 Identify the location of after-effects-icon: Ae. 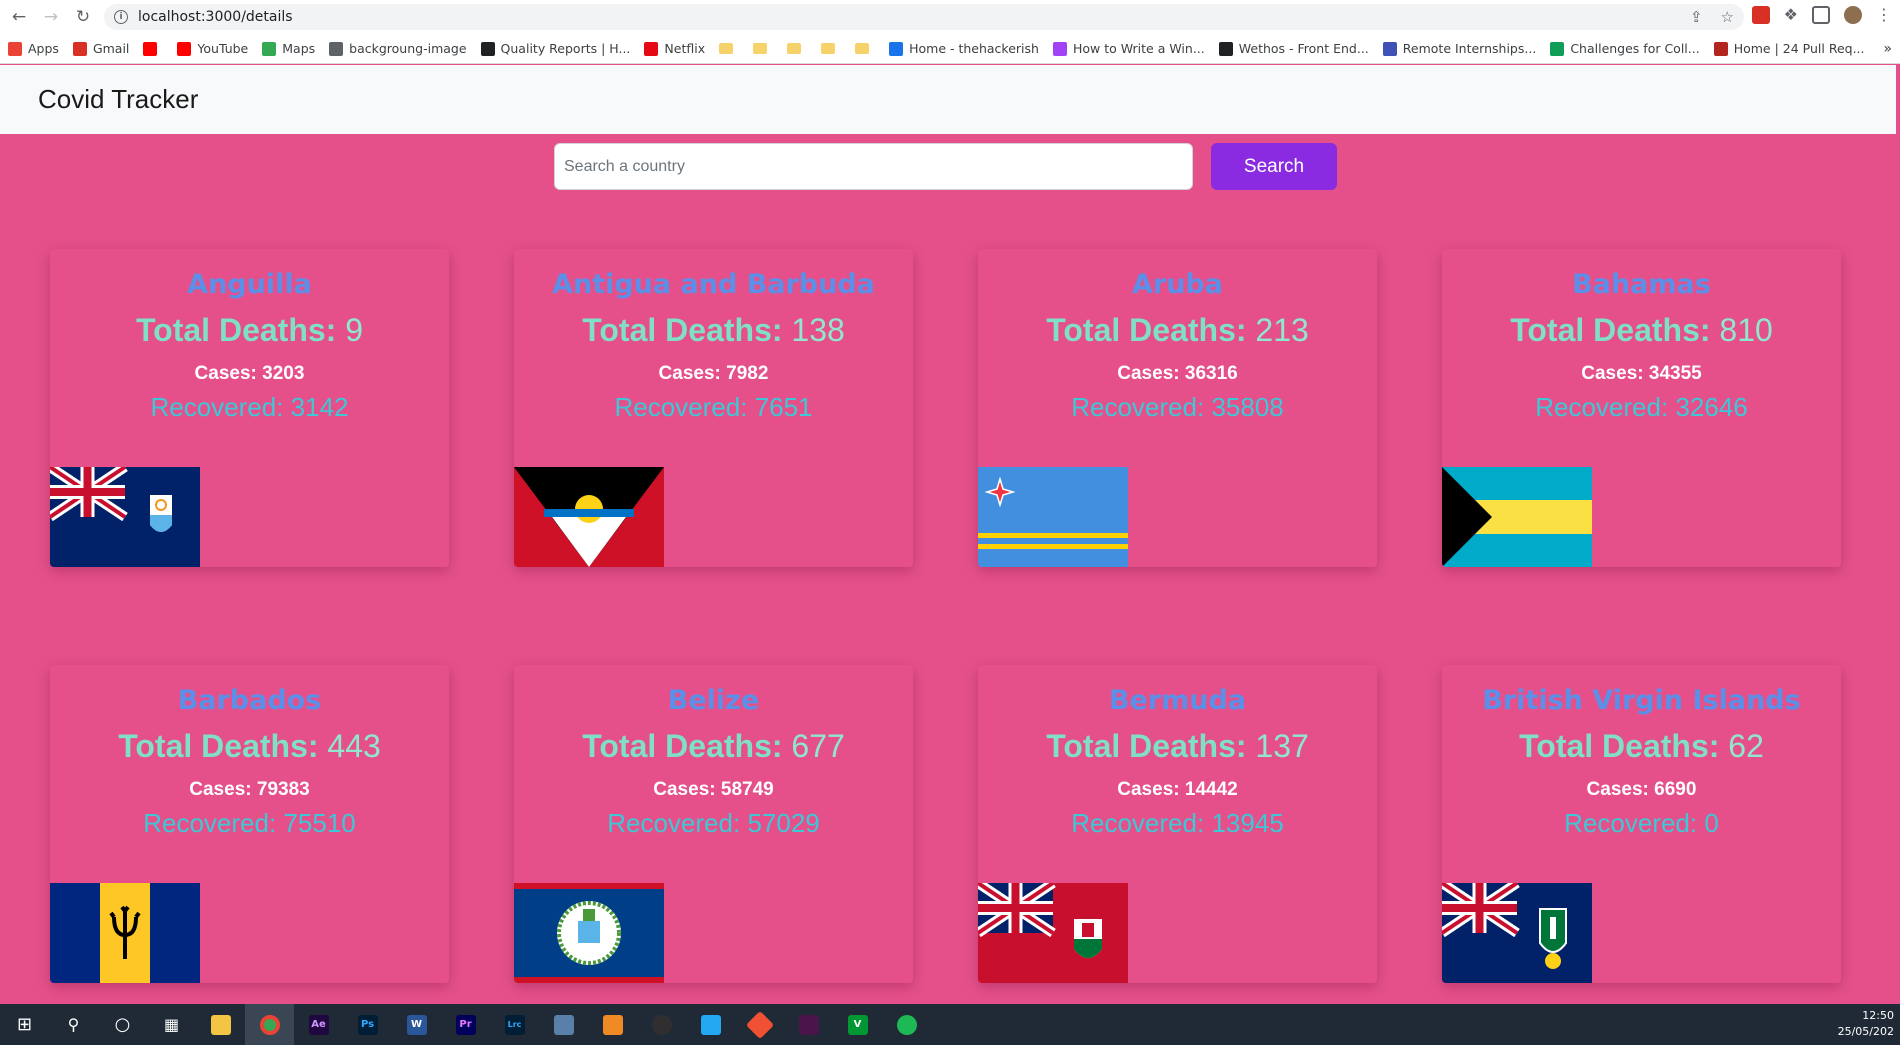
(318, 1024).